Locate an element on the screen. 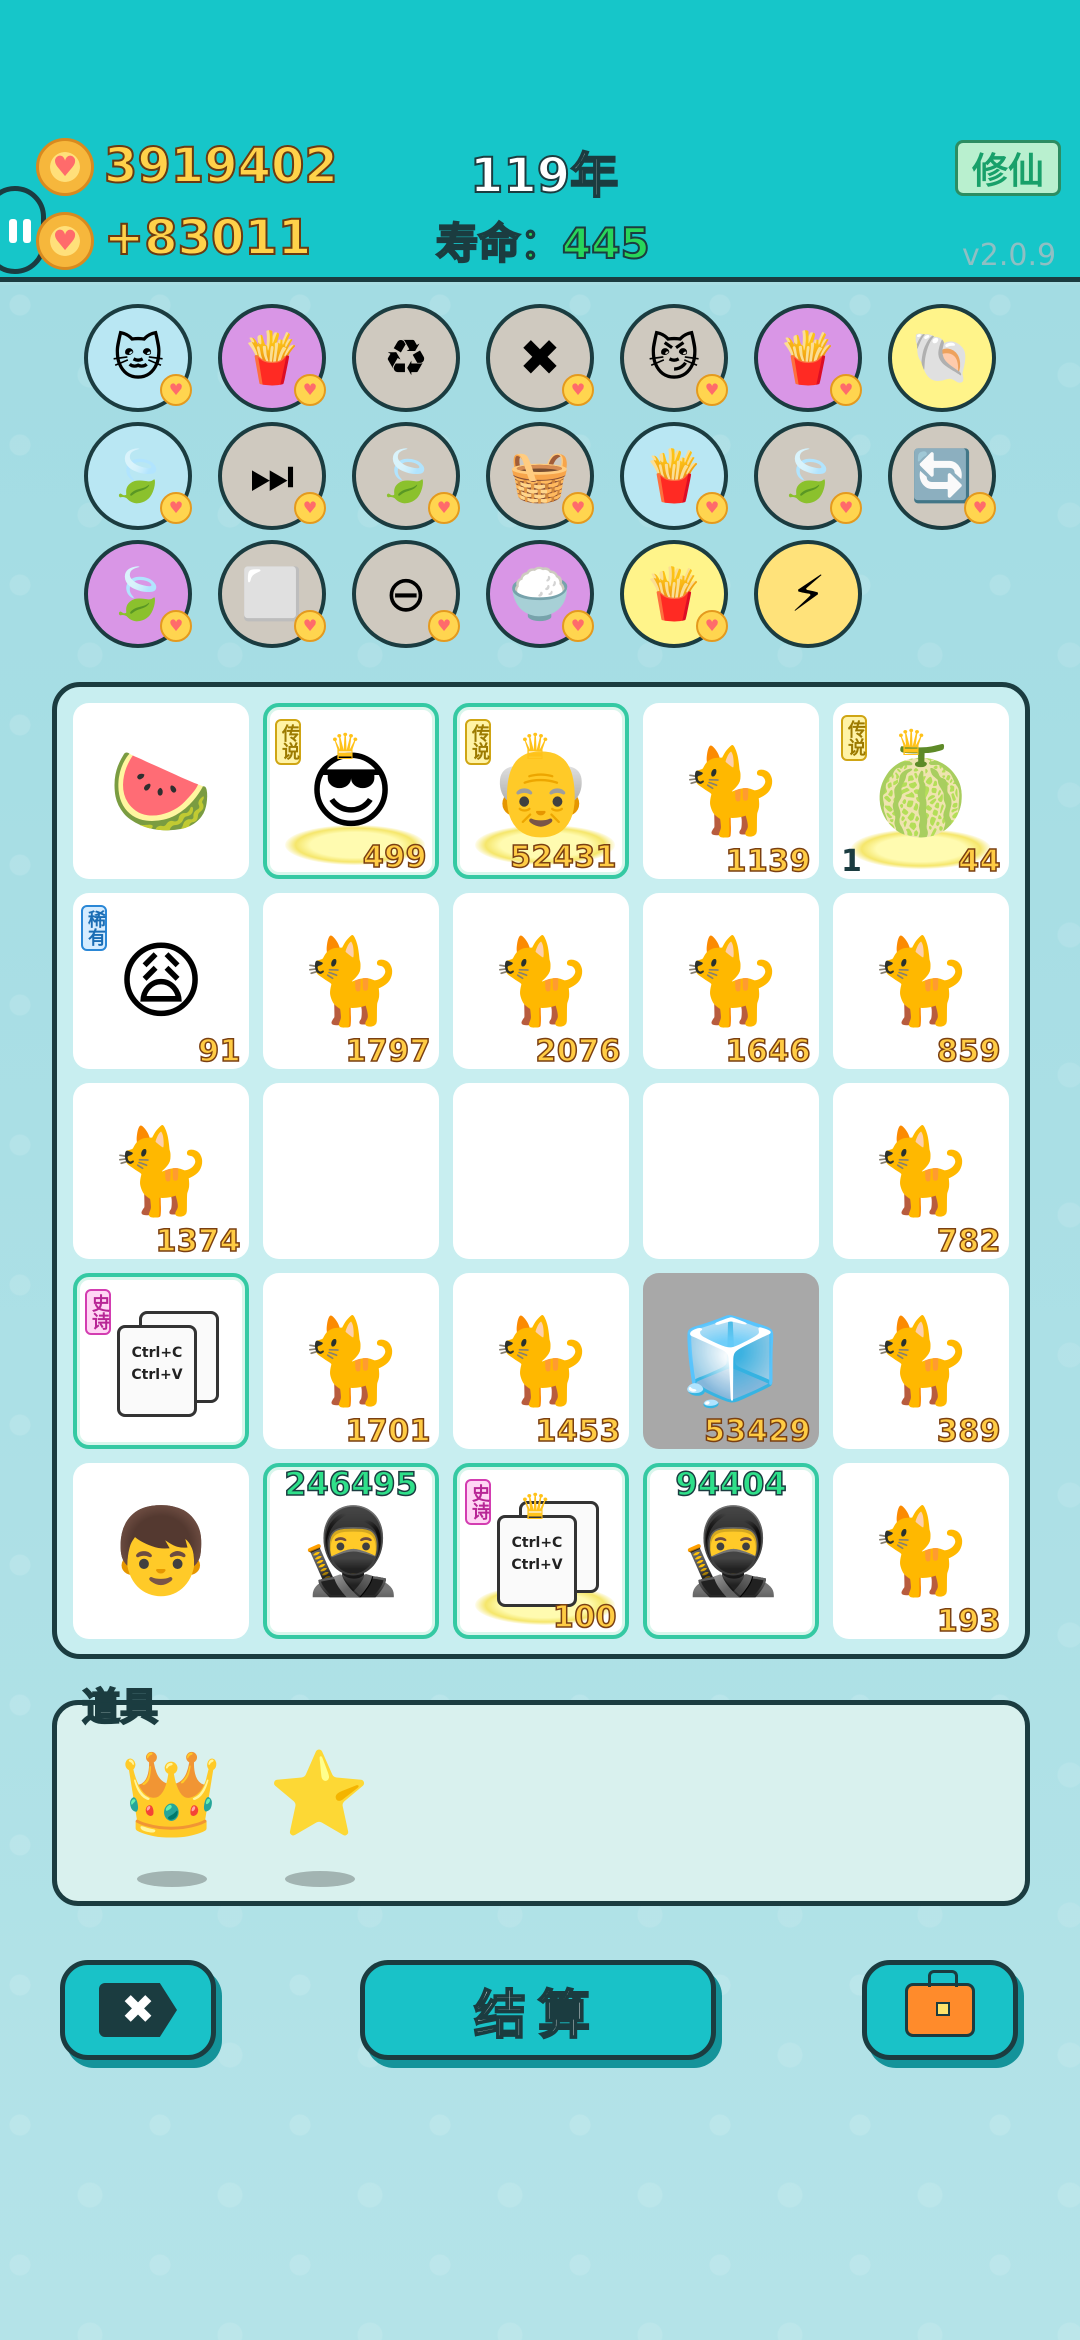 This screenshot has width=1080, height=2340. cat-face-icon: 🐱 ♥ is located at coordinates (138, 358).